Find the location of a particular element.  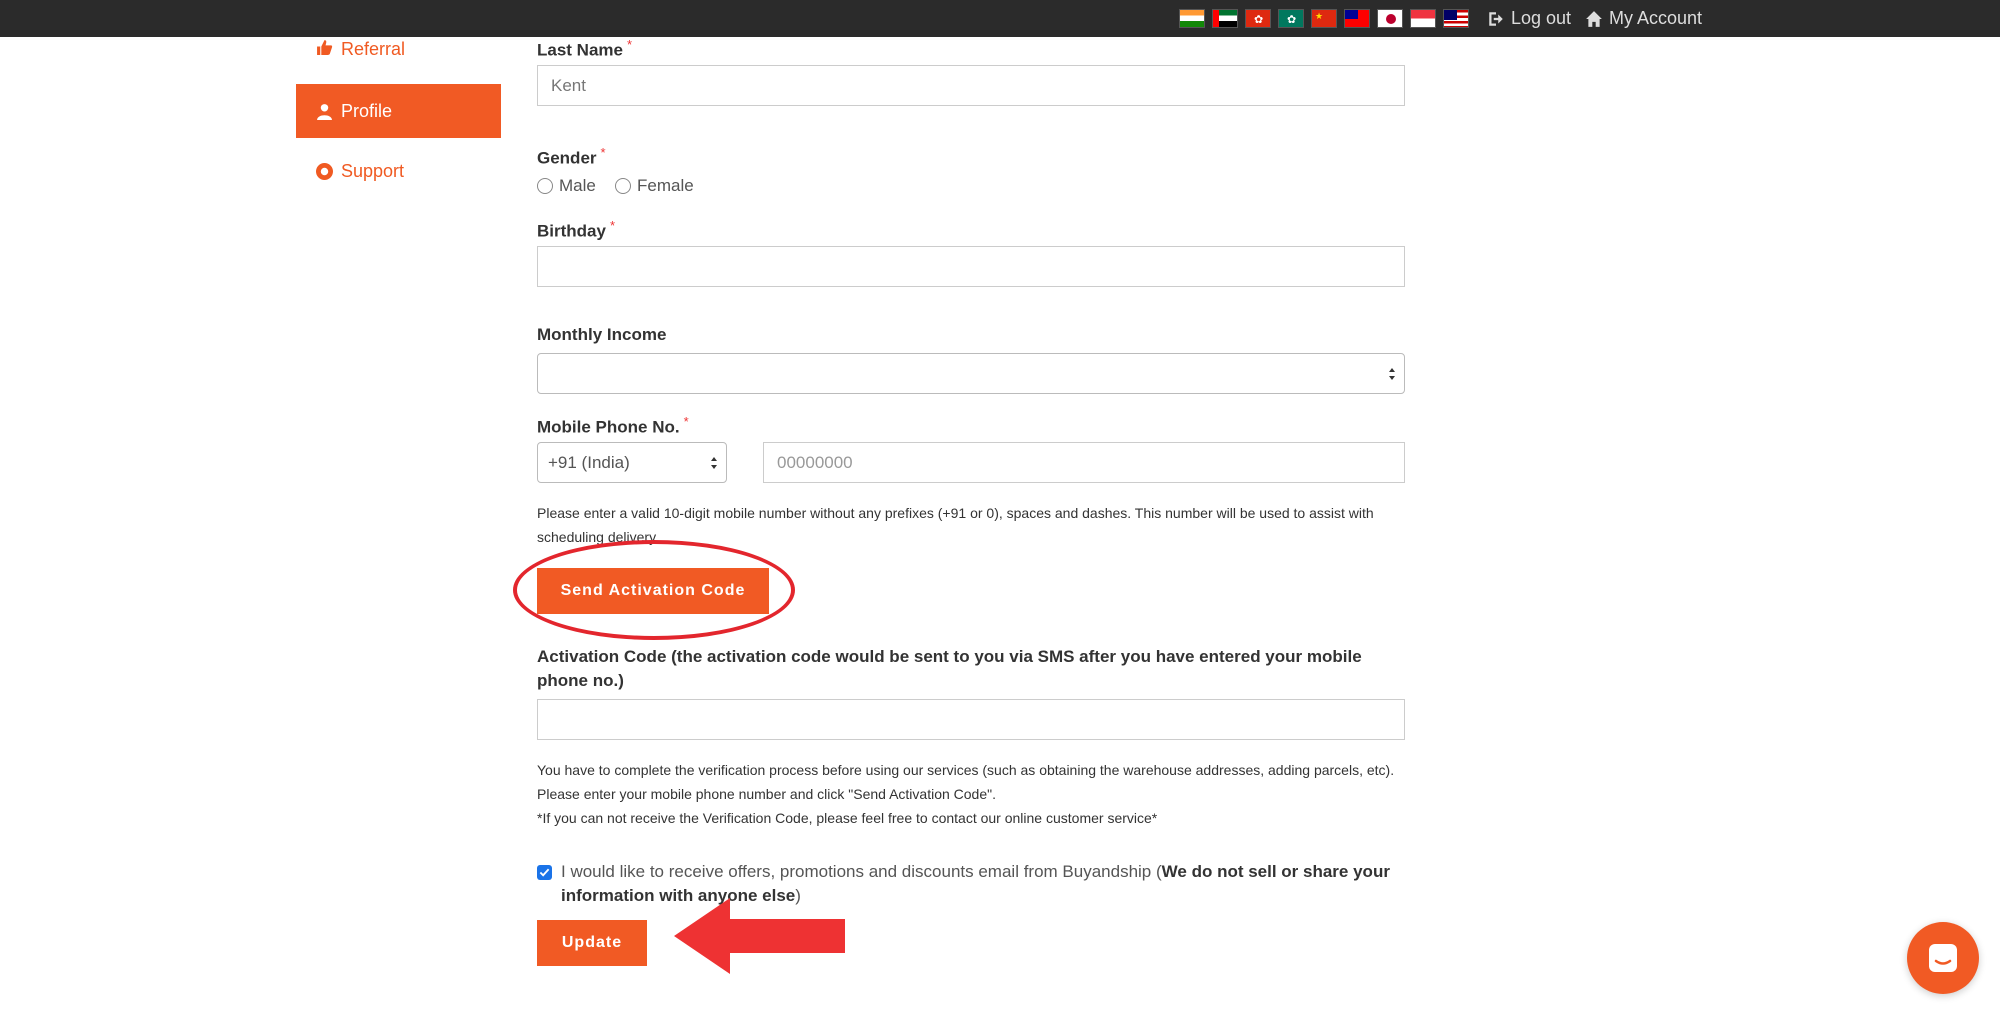

monthly-income-select is located at coordinates (971, 373).